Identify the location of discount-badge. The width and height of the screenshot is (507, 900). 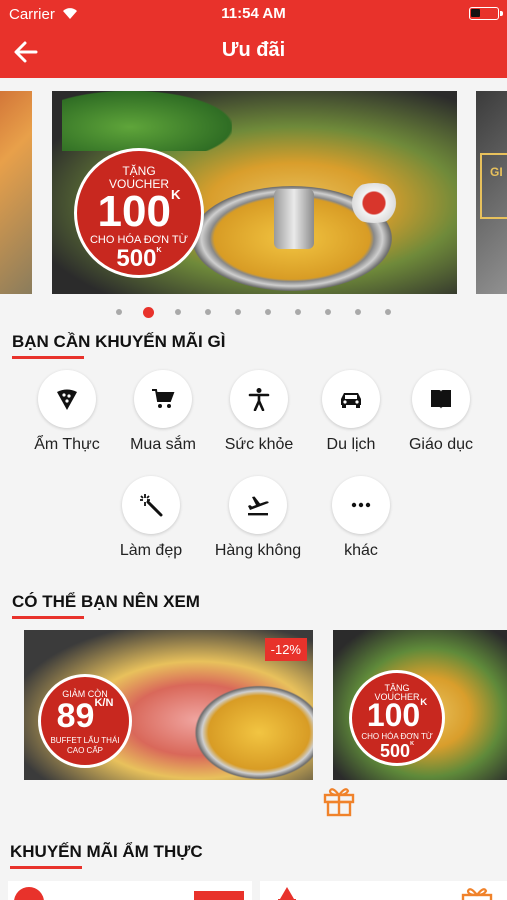
(219, 895).